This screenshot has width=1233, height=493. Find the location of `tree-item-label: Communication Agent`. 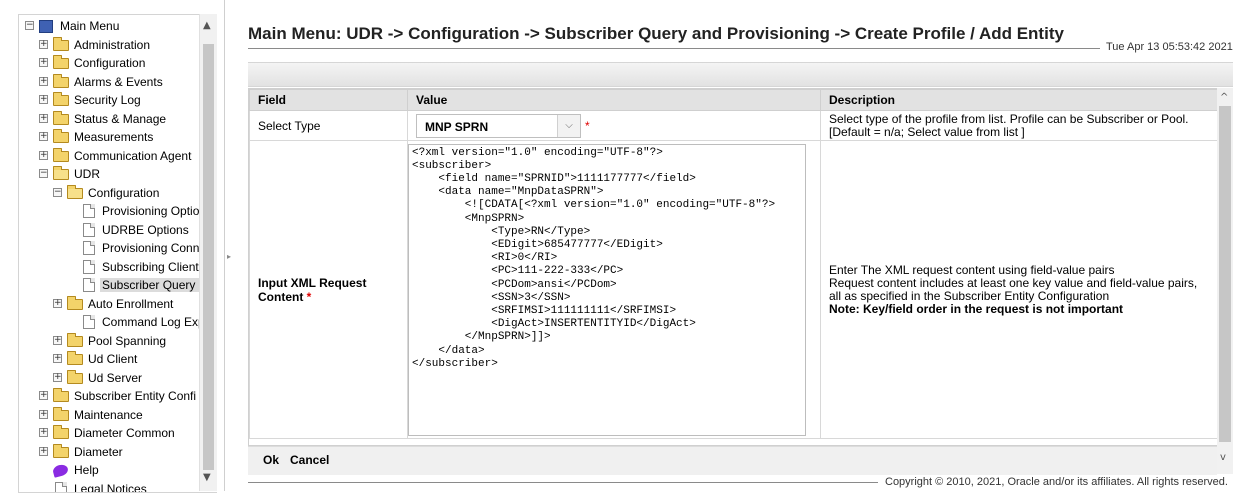

tree-item-label: Communication Agent is located at coordinates (132, 156).